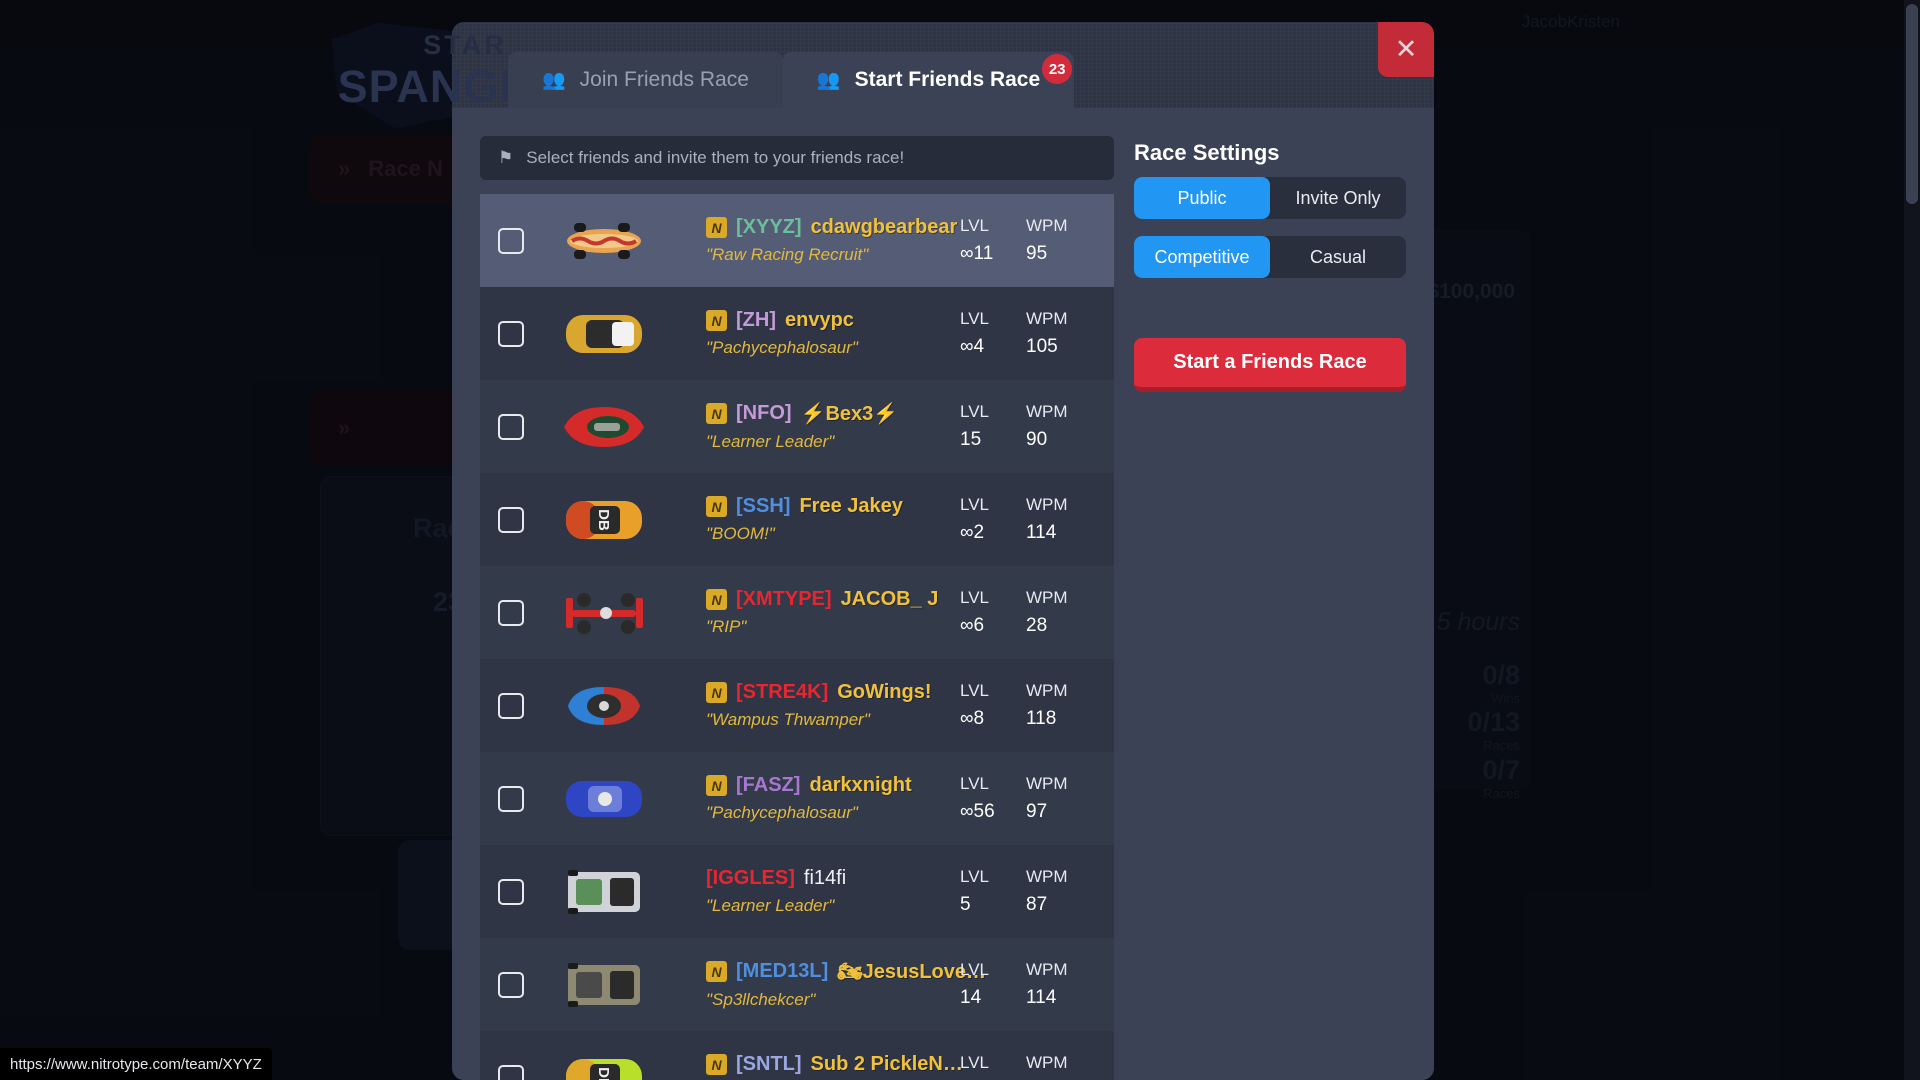 The width and height of the screenshot is (1920, 1080). Describe the element at coordinates (1059, 891) in the screenshot. I see `wpm-column: WPM 87` at that location.